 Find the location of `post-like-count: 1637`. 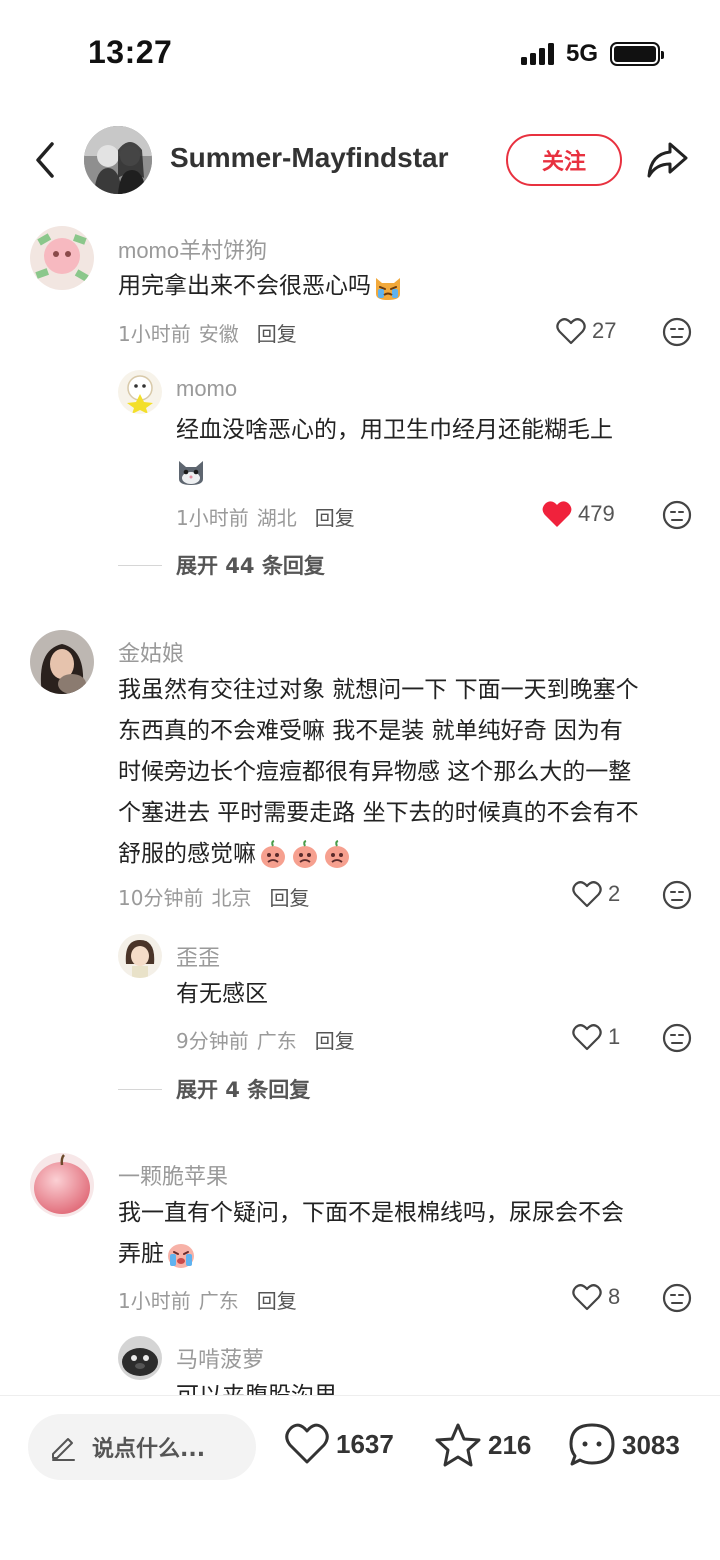

post-like-count: 1637 is located at coordinates (365, 1443).